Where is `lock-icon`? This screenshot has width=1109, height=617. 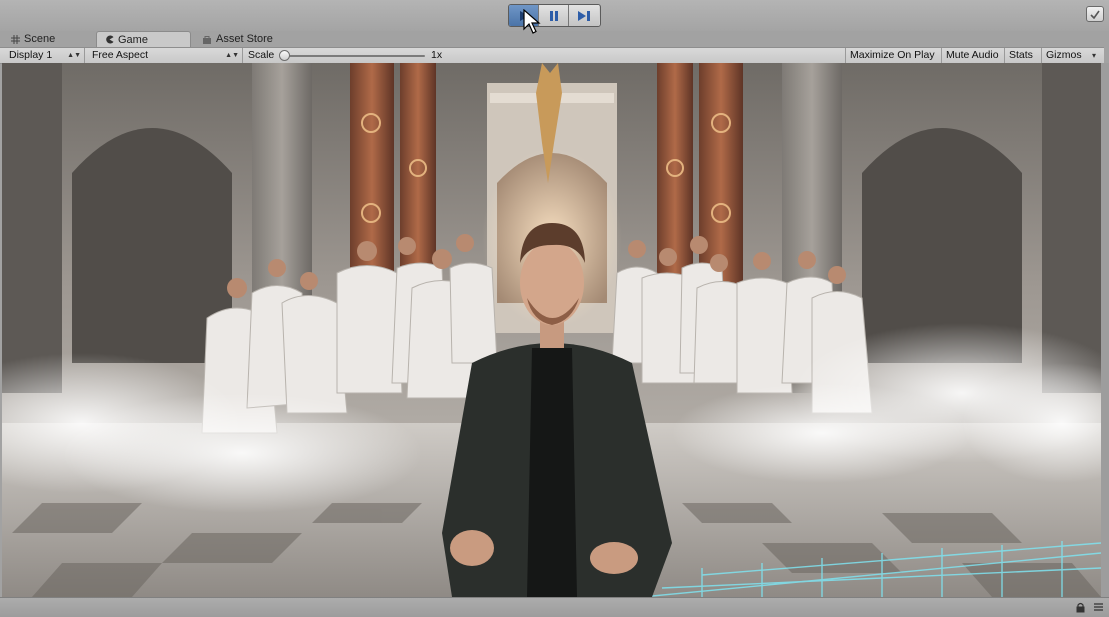 lock-icon is located at coordinates (1080, 607).